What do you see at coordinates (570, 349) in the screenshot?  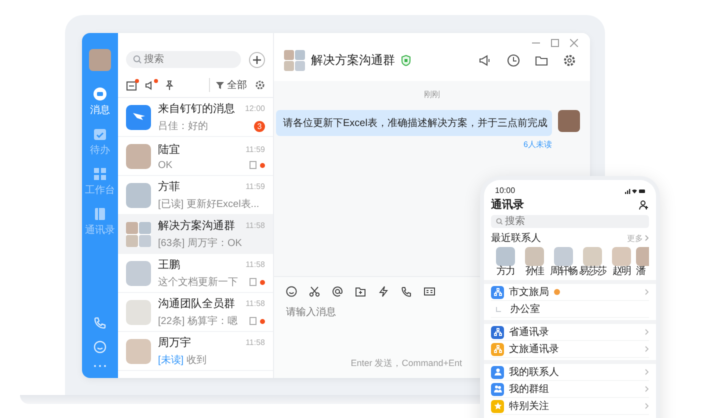 I see `contact-group-row: 文旅通讯录` at bounding box center [570, 349].